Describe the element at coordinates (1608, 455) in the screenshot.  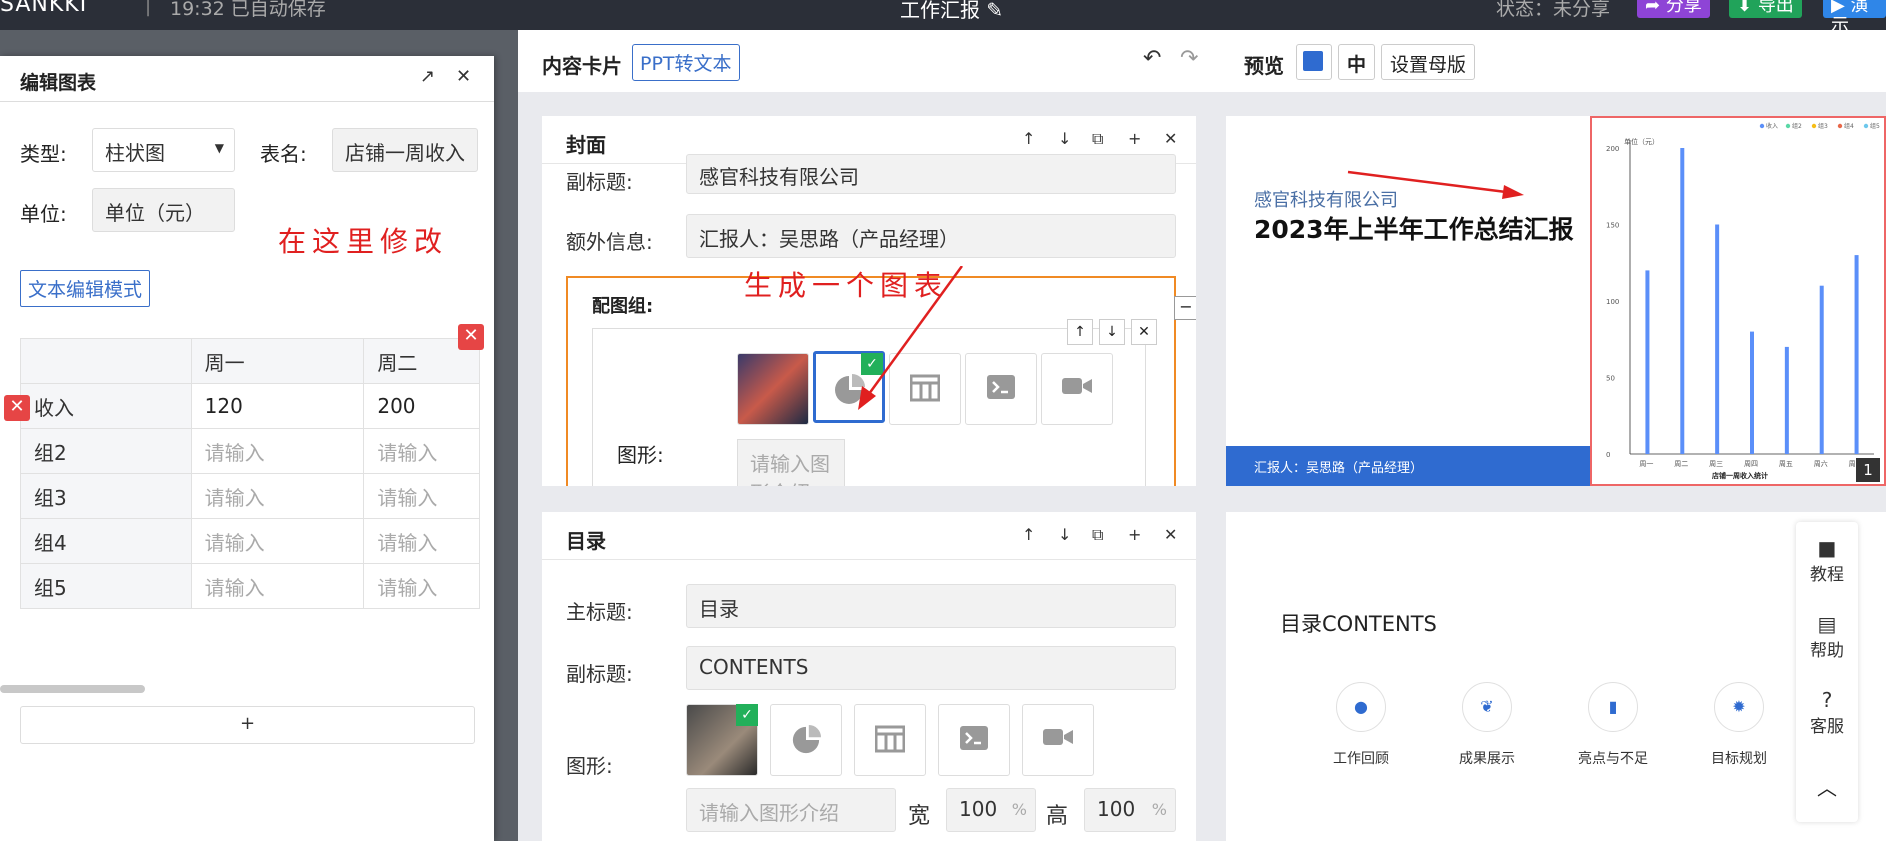
I see `y-tick-label: 0` at that location.